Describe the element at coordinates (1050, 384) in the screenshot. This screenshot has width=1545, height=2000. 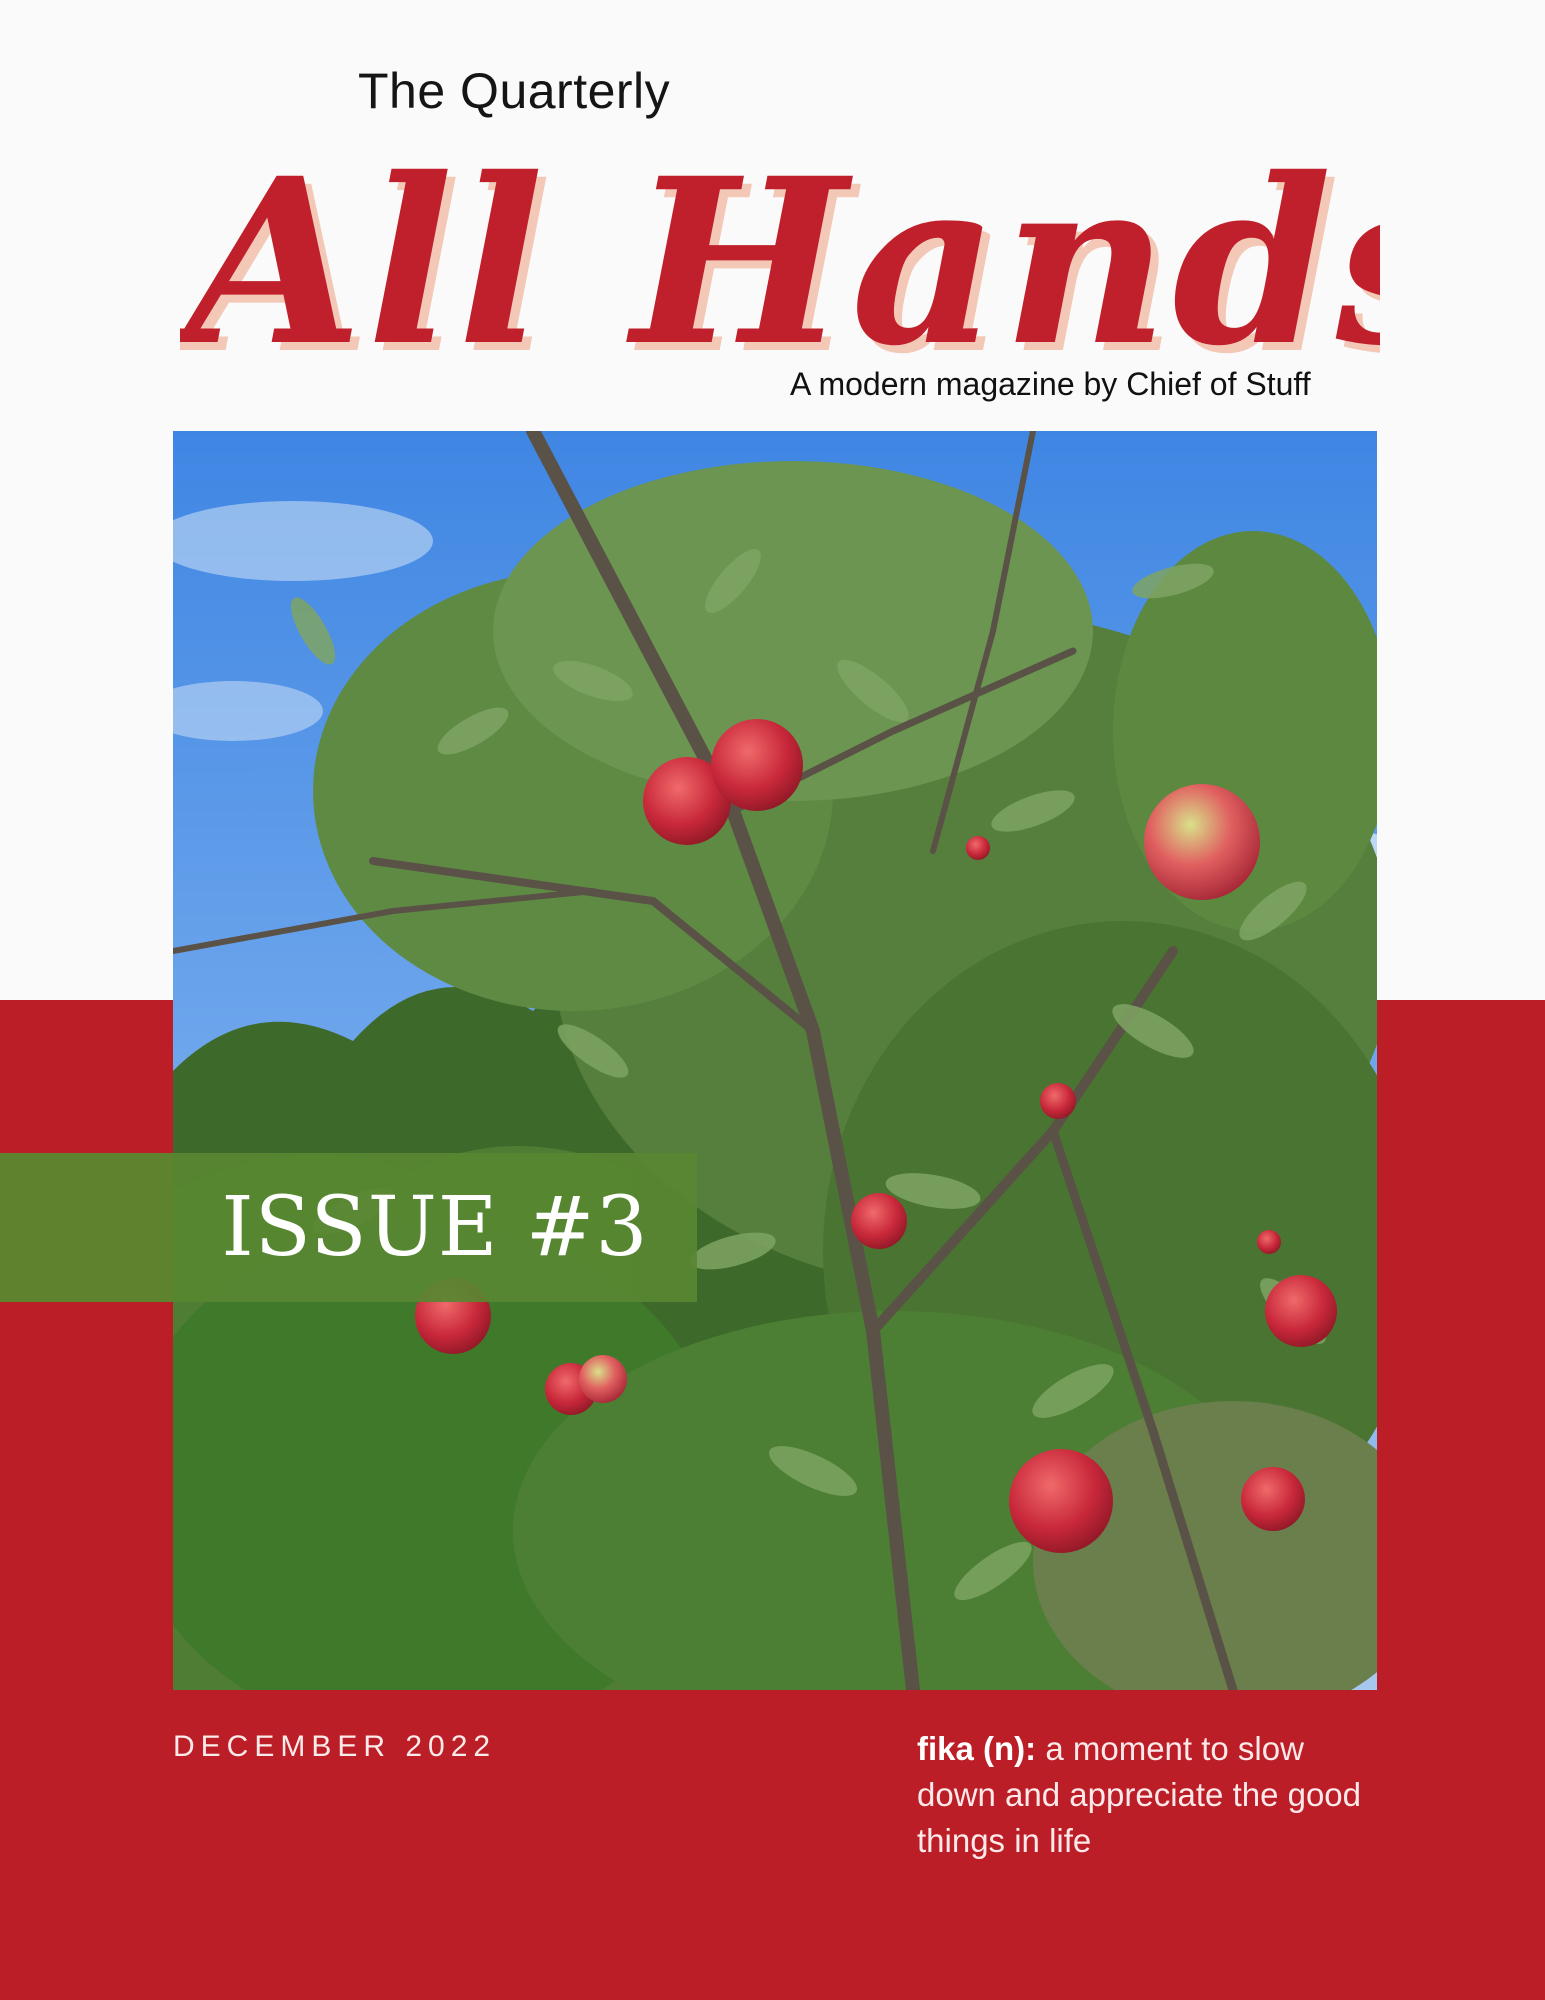
I see `magazine-tagline: A modern magazine by Chief of Stuff` at that location.